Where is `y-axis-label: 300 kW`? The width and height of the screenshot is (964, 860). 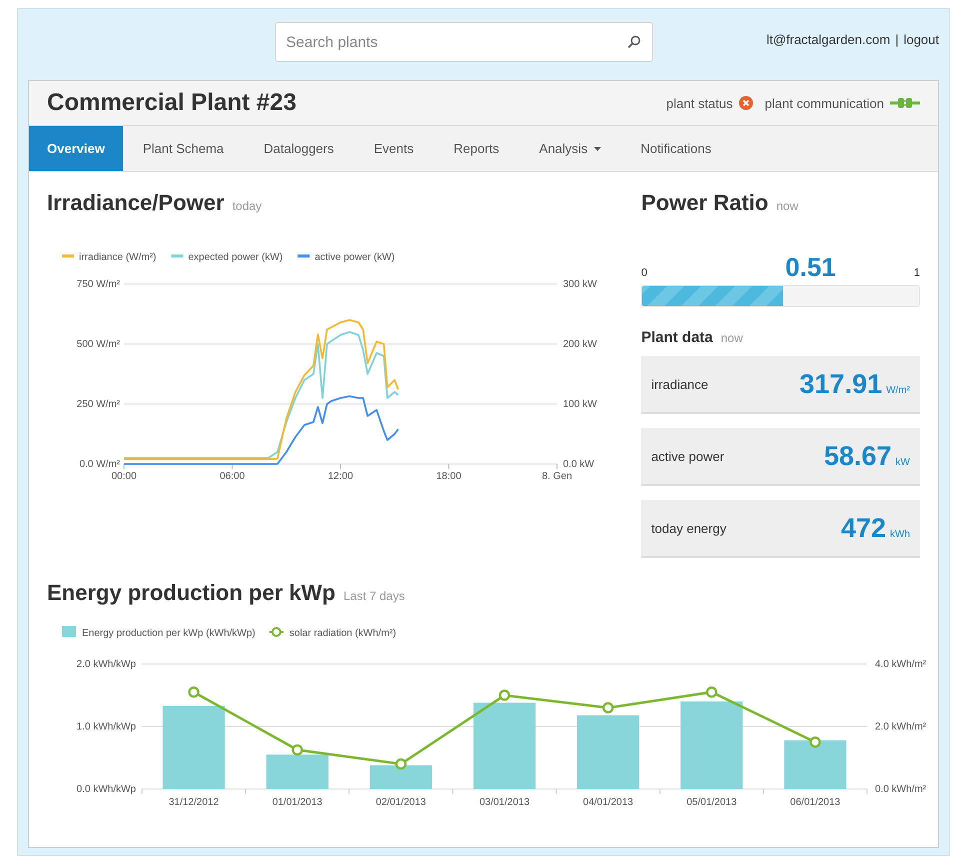 y-axis-label: 300 kW is located at coordinates (580, 284).